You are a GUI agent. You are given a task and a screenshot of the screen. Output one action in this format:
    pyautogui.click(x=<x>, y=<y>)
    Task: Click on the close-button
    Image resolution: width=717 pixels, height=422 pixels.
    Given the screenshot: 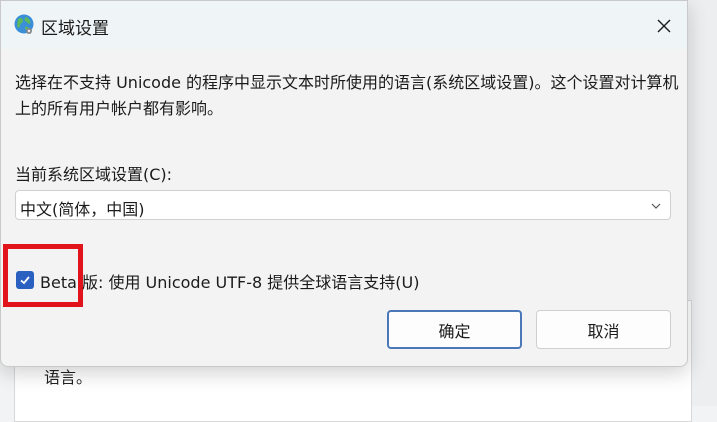 What is the action you would take?
    pyautogui.click(x=664, y=26)
    